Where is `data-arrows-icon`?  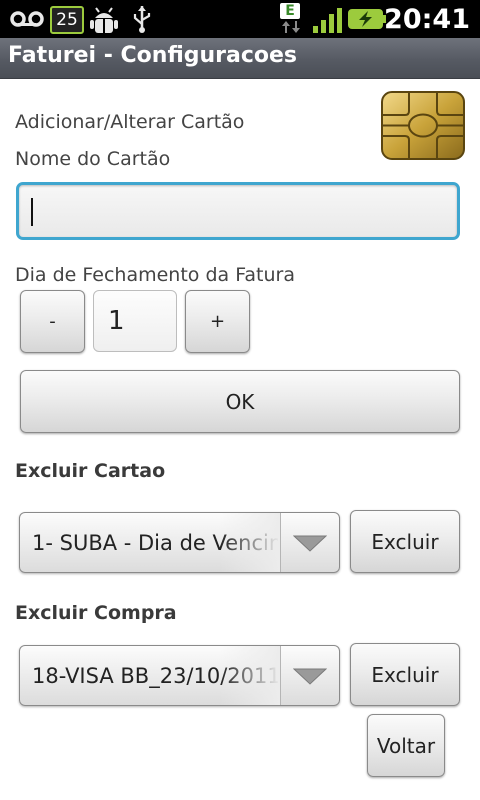 data-arrows-icon is located at coordinates (291, 27).